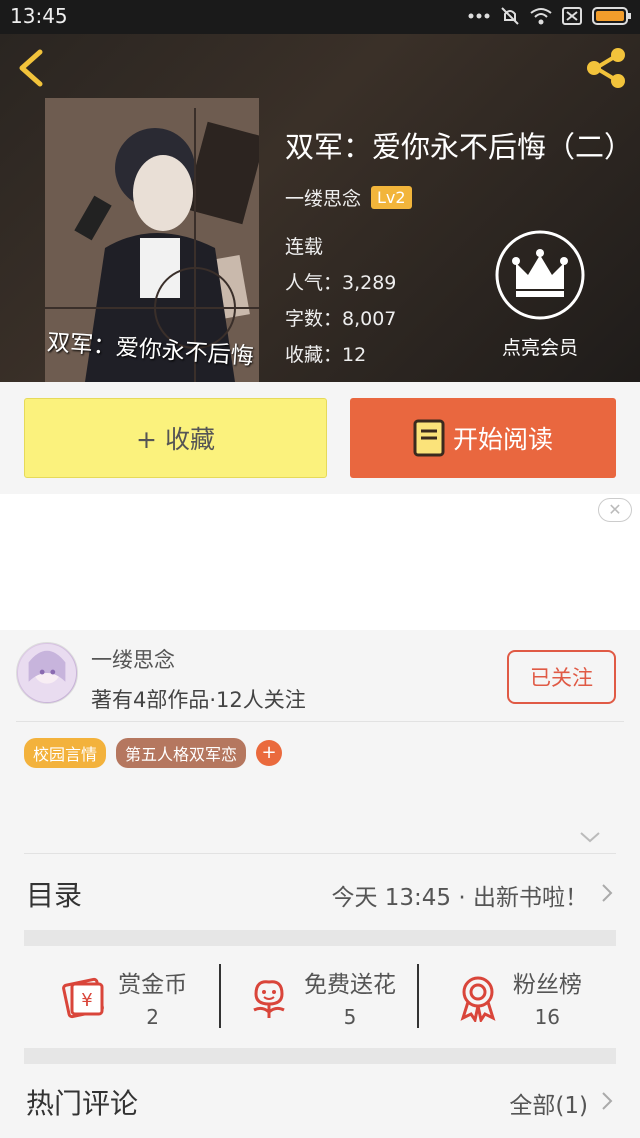 The height and width of the screenshot is (1138, 640). I want to click on send-flower-button: 免费送花 5, so click(320, 997).